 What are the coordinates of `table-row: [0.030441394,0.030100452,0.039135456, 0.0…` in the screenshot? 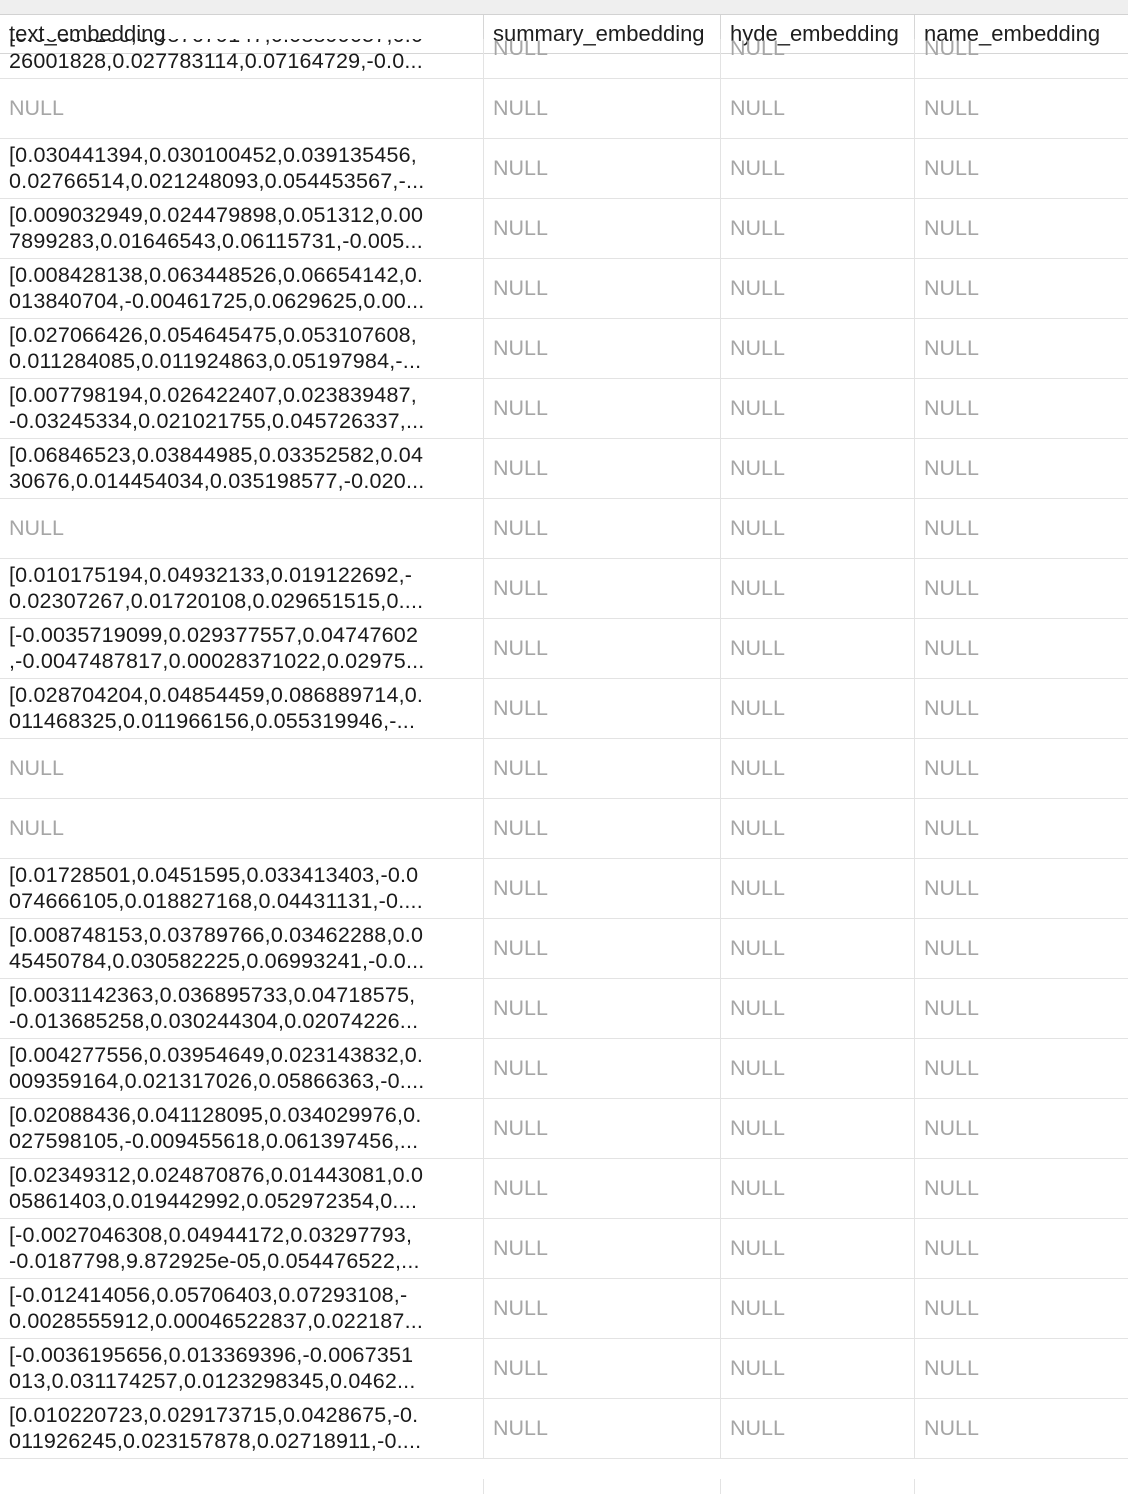 It's located at (564, 169).